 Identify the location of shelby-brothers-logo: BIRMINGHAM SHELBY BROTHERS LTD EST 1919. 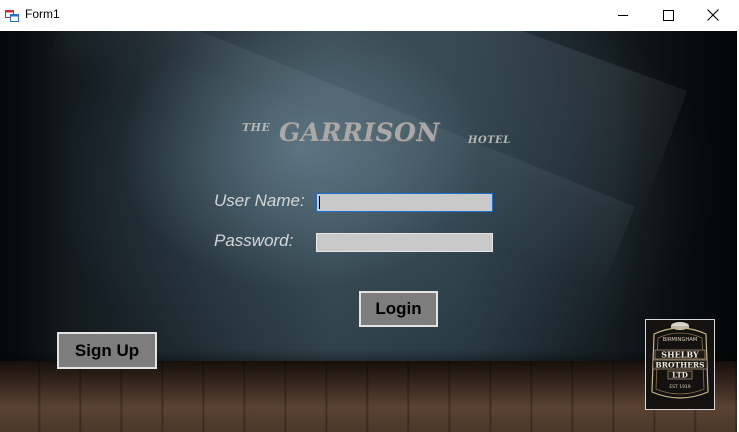
(680, 364).